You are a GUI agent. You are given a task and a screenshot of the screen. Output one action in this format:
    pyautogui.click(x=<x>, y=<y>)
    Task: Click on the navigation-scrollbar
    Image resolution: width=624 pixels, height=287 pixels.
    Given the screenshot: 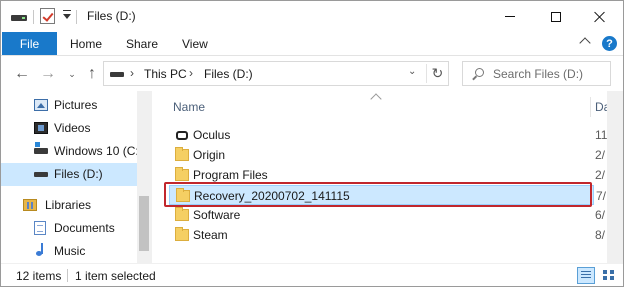 What is the action you would take?
    pyautogui.click(x=144, y=177)
    